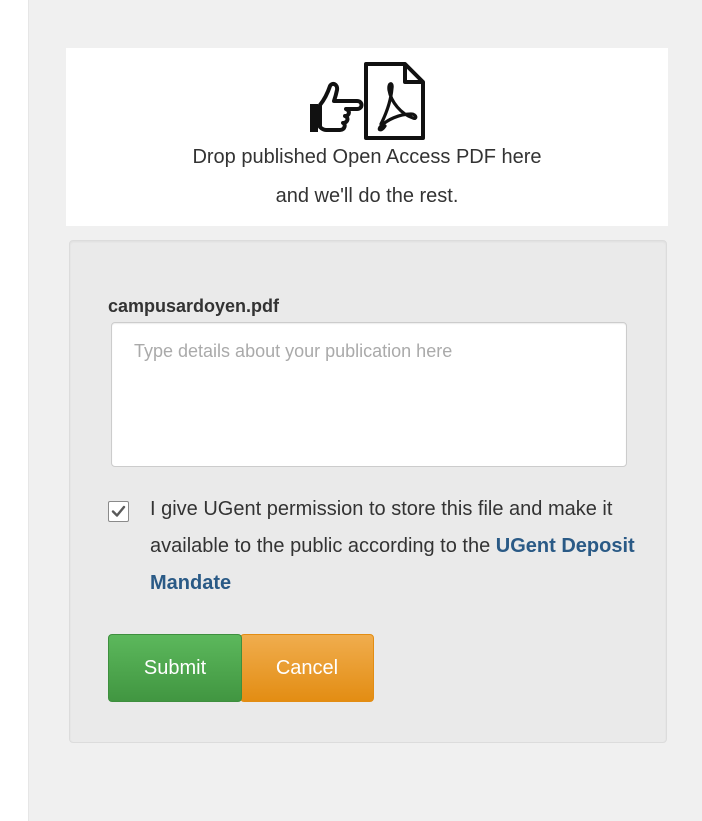 The image size is (702, 821). Describe the element at coordinates (194, 306) in the screenshot. I see `file-name-label: campusardoyen.pdf` at that location.